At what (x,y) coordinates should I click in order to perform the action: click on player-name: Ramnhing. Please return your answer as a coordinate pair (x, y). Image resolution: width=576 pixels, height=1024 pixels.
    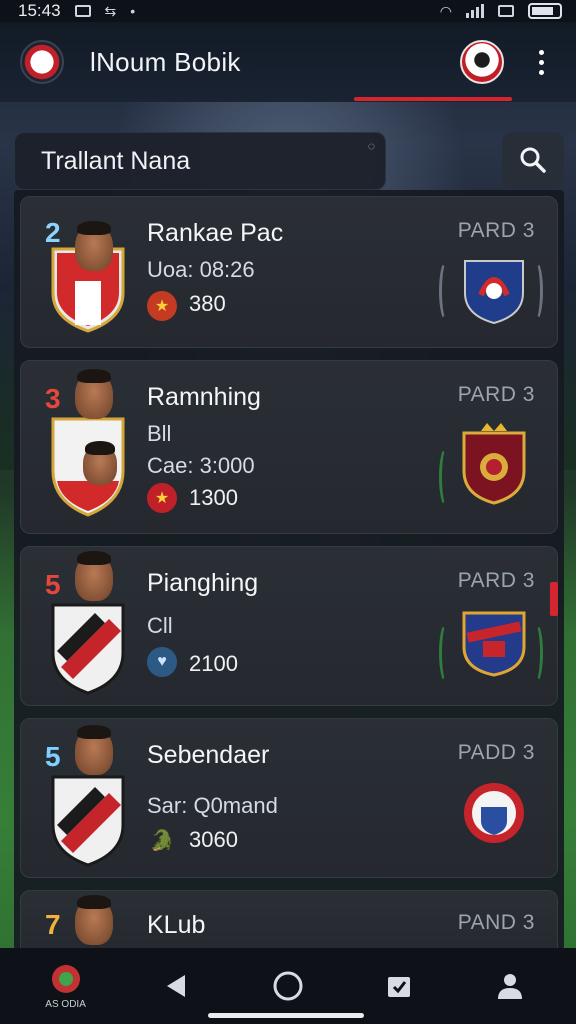
    Looking at the image, I should click on (204, 397).